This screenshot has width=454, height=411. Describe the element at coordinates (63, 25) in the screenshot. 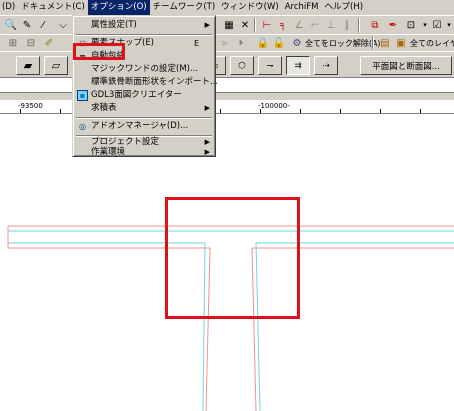

I see `select-icon: ⌵` at that location.